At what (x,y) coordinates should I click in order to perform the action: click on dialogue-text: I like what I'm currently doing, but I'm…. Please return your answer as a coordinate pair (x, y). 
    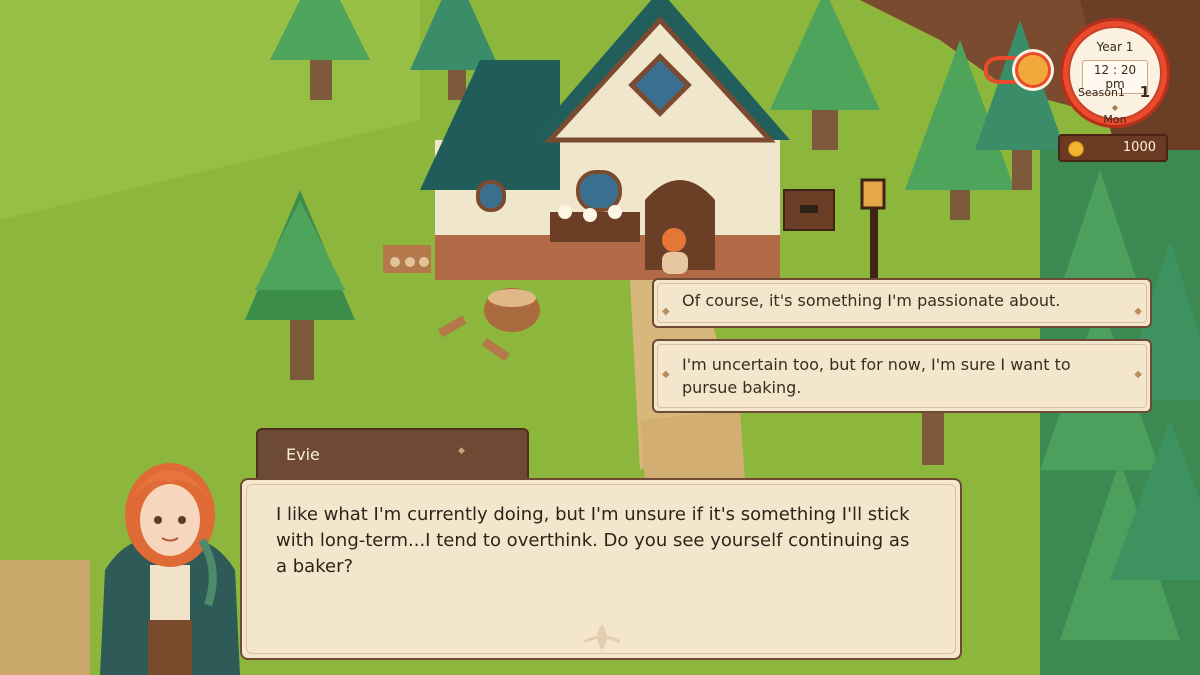
    Looking at the image, I should click on (593, 540).